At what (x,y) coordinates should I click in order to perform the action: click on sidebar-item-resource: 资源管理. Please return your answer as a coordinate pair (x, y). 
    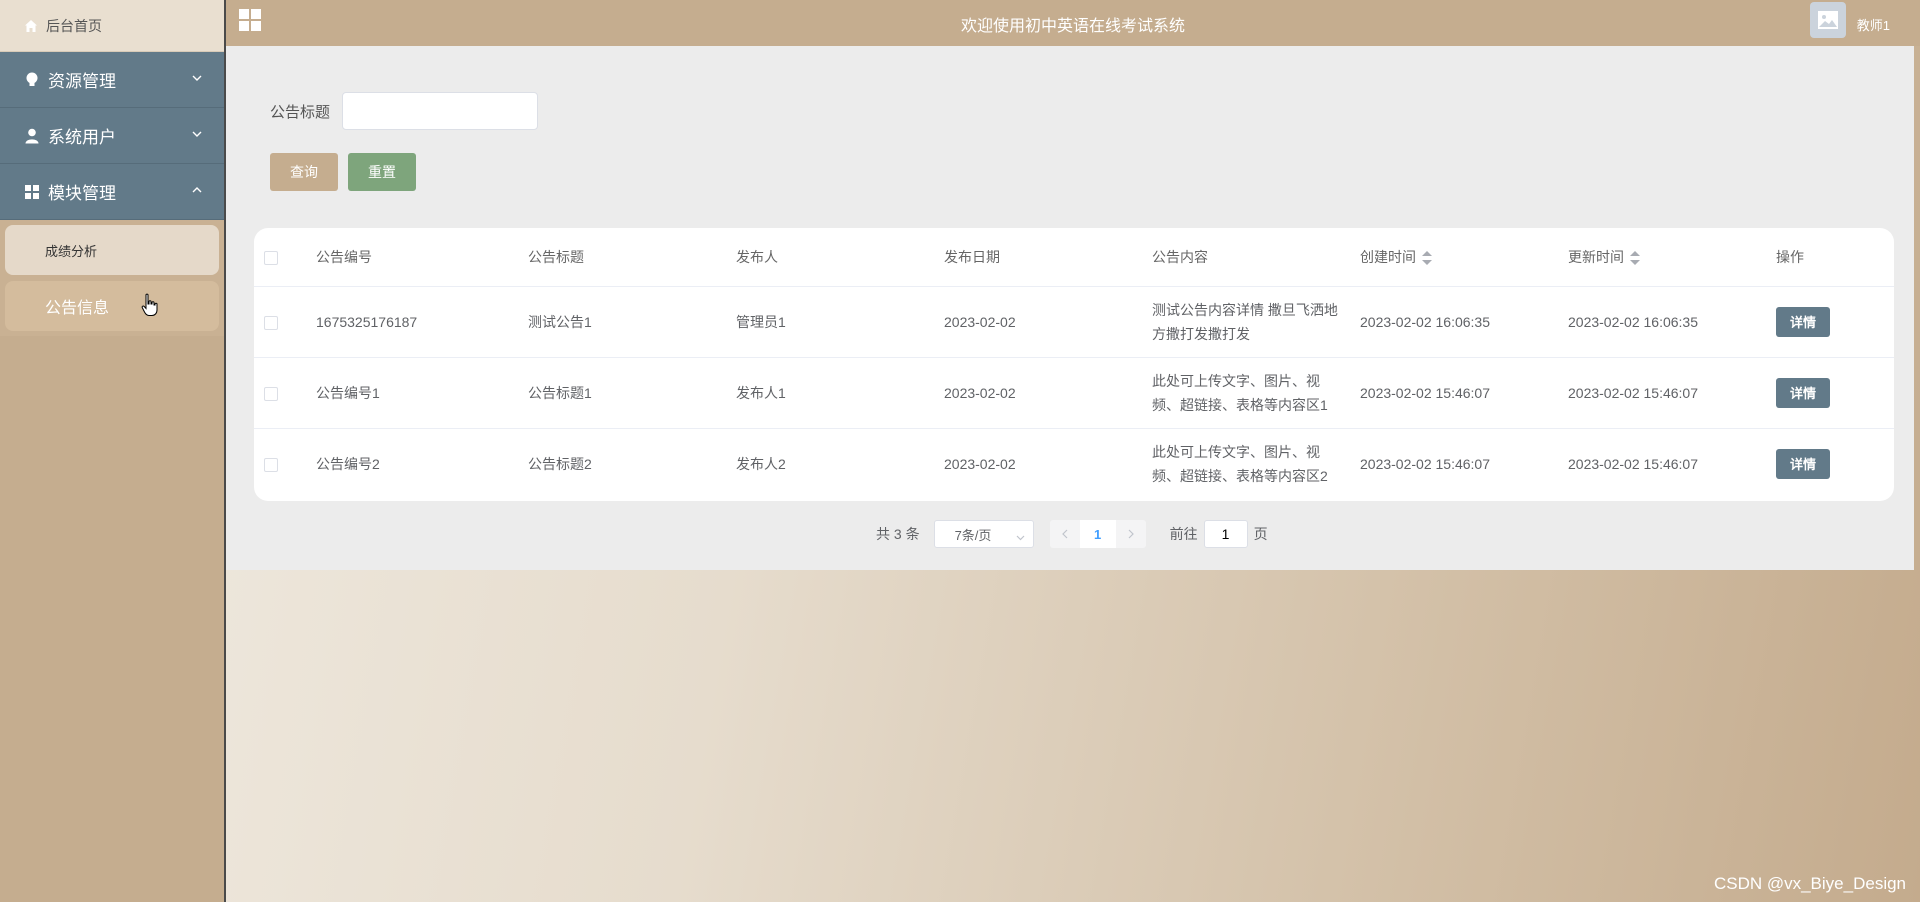
    Looking at the image, I should click on (112, 80).